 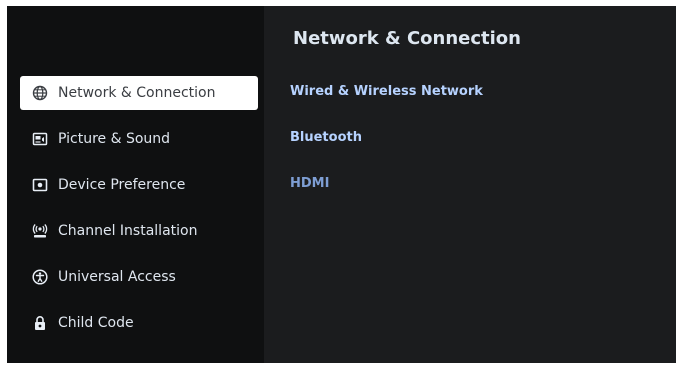 What do you see at coordinates (40, 185) in the screenshot?
I see `device-icon` at bounding box center [40, 185].